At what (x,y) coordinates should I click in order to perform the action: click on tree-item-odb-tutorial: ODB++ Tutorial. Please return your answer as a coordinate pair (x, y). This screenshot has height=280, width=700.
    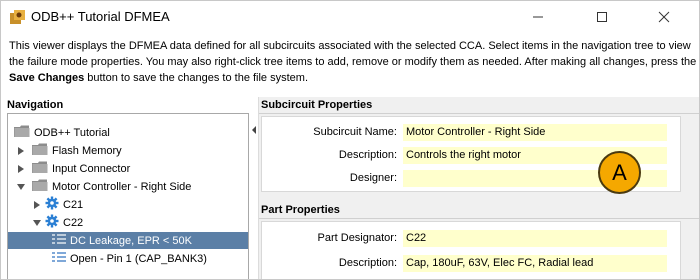
    Looking at the image, I should click on (128, 132).